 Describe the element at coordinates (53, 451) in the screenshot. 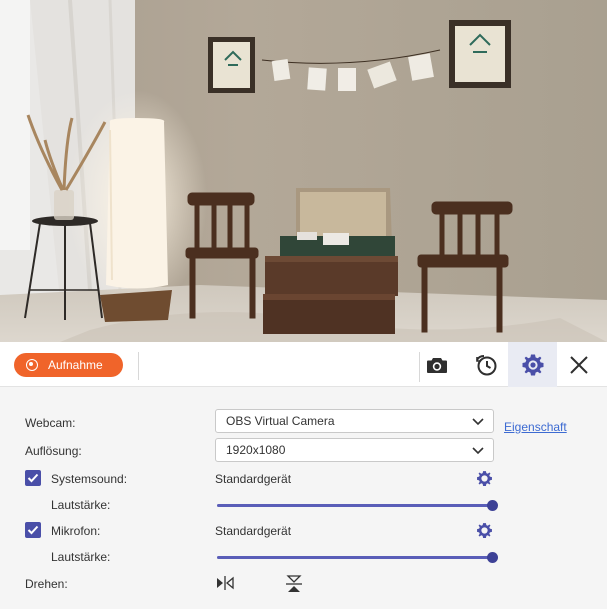

I see `resolution-label: Auflösung:` at that location.